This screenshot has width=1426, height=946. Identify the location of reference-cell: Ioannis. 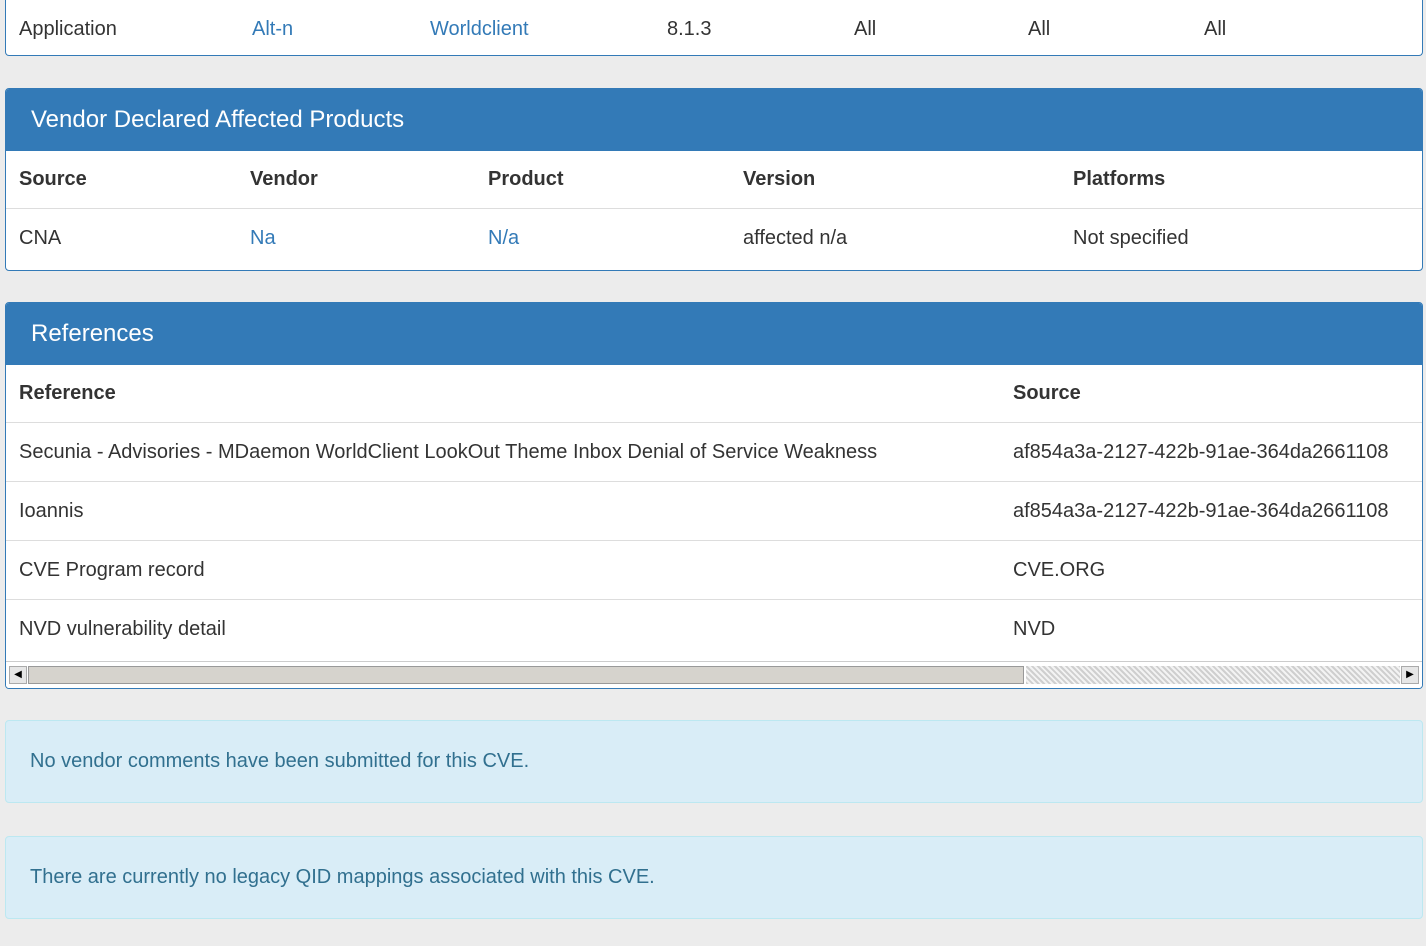
(503, 511).